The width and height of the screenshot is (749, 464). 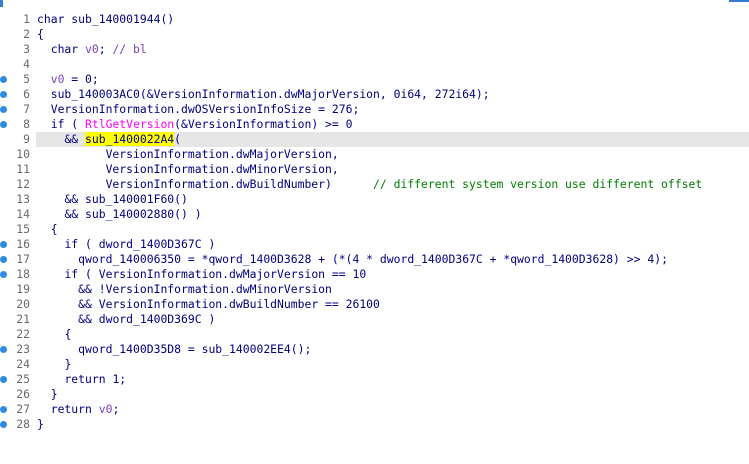 I want to click on code-token: VersionInformation.dwMinorVersion,, so click(x=222, y=169).